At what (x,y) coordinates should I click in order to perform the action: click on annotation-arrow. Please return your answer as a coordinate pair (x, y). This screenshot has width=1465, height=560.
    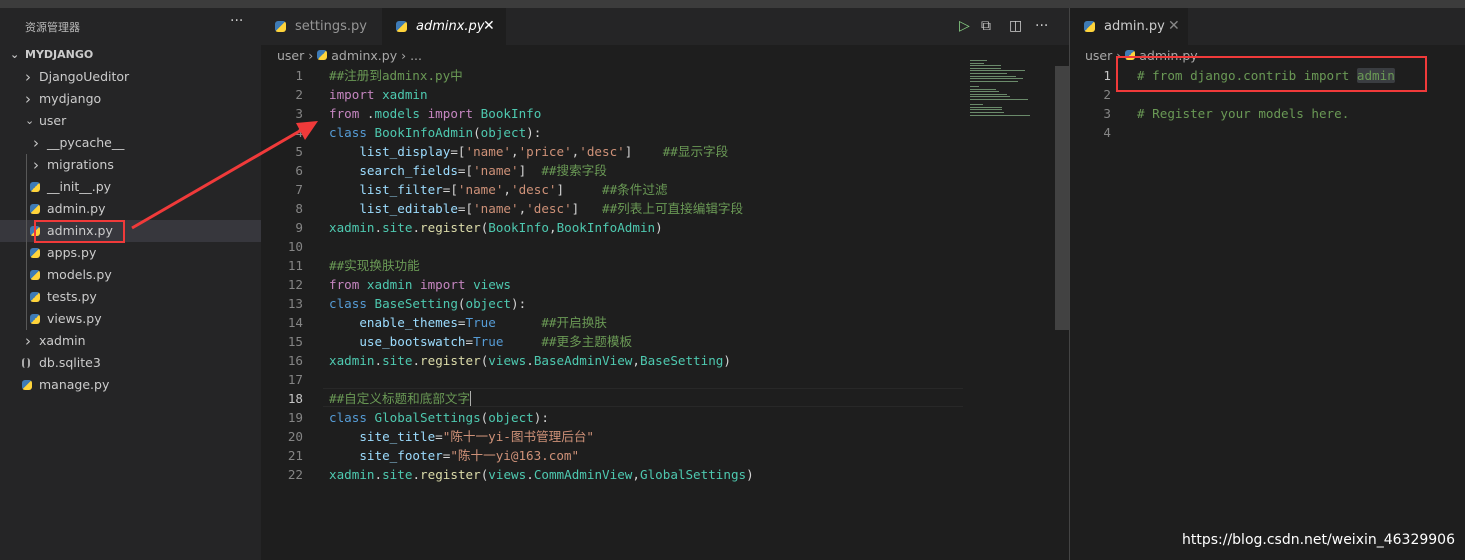
    Looking at the image, I should click on (224, 175).